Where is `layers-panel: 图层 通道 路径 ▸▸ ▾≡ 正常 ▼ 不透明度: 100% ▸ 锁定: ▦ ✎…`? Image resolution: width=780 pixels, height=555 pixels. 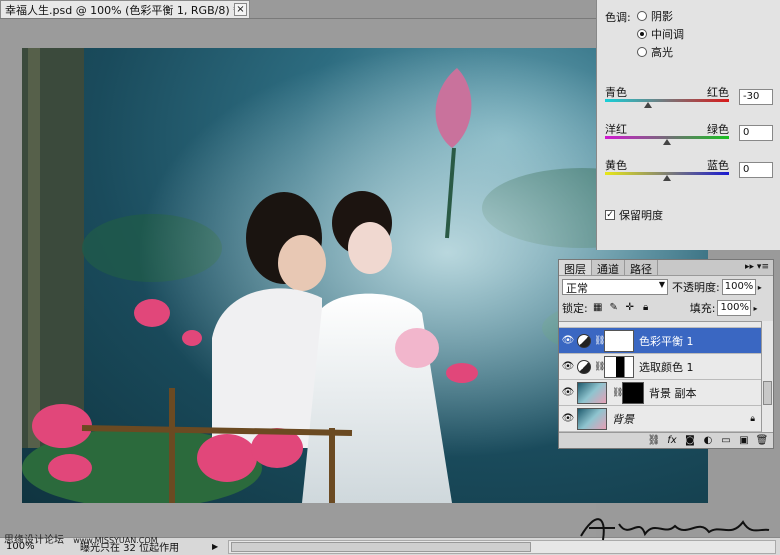
layers-panel: 图层 通道 路径 ▸▸ ▾≡ 正常 ▼ 不透明度: 100% ▸ 锁定: ▦ ✎… is located at coordinates (666, 354).